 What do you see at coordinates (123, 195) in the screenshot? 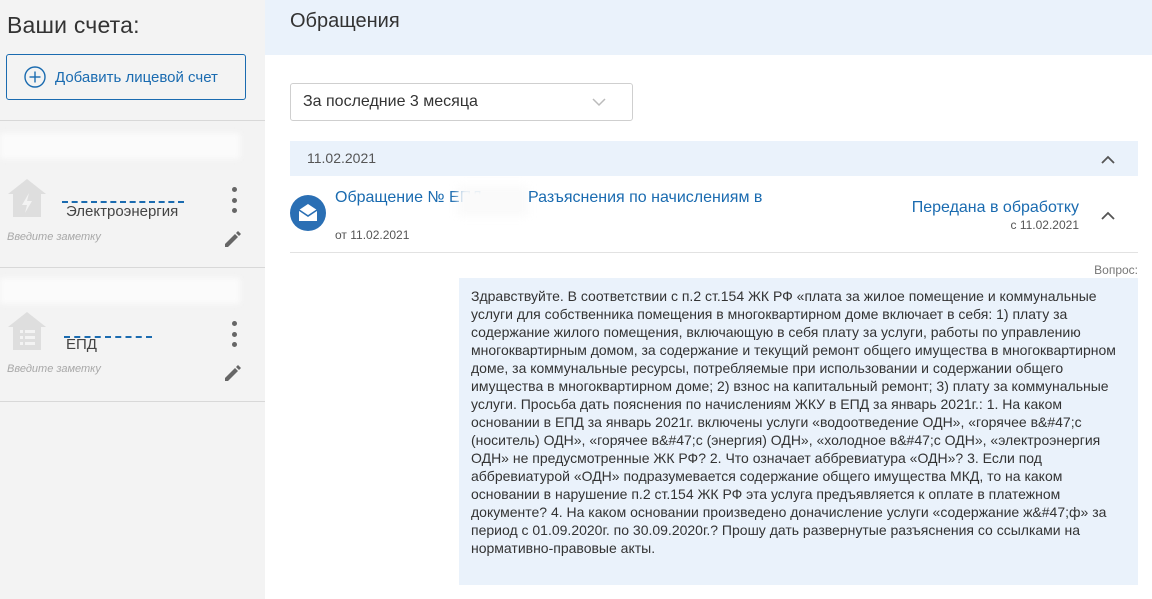
I see `account-number-link` at bounding box center [123, 195].